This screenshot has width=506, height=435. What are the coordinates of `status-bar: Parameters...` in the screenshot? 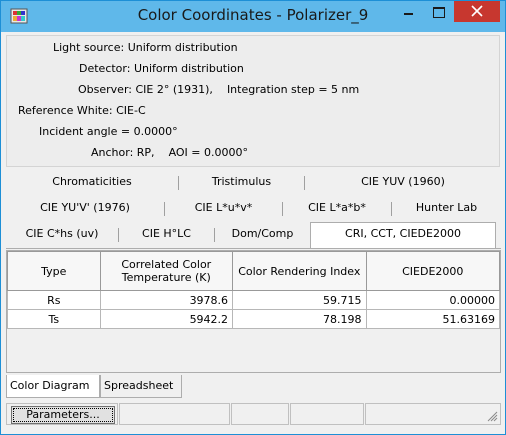 It's located at (253, 414).